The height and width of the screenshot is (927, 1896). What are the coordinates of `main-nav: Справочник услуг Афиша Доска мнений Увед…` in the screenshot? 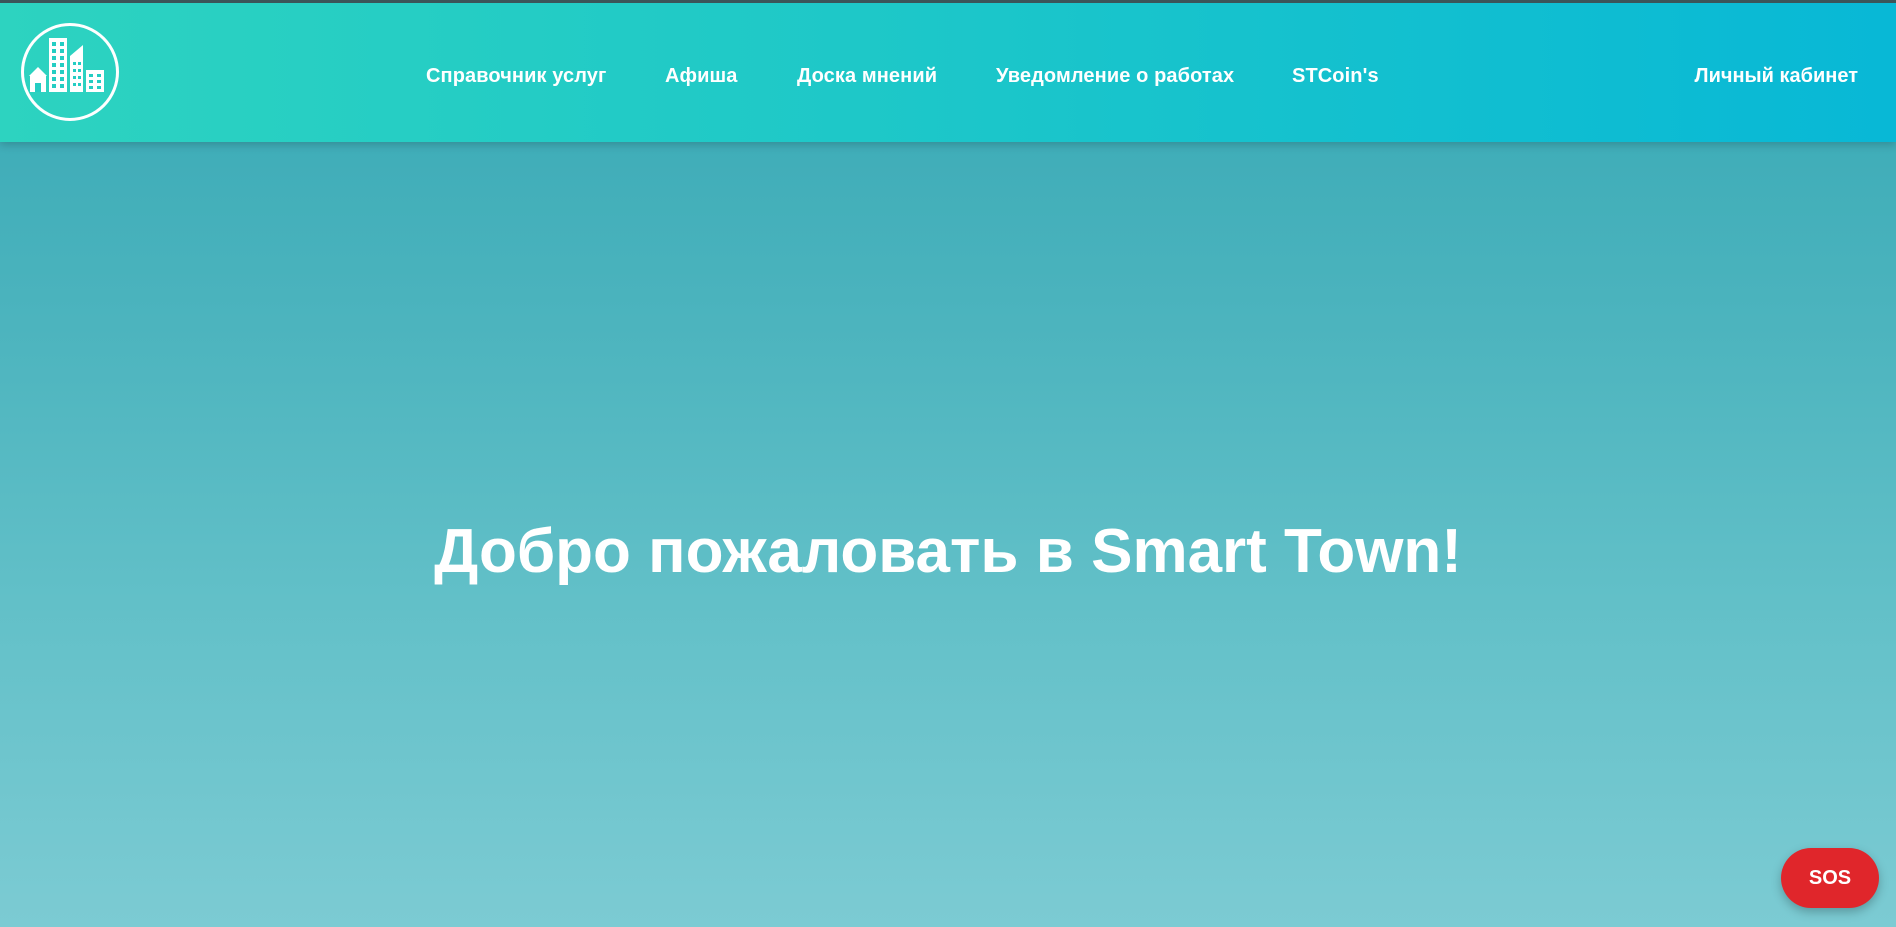 It's located at (948, 76).